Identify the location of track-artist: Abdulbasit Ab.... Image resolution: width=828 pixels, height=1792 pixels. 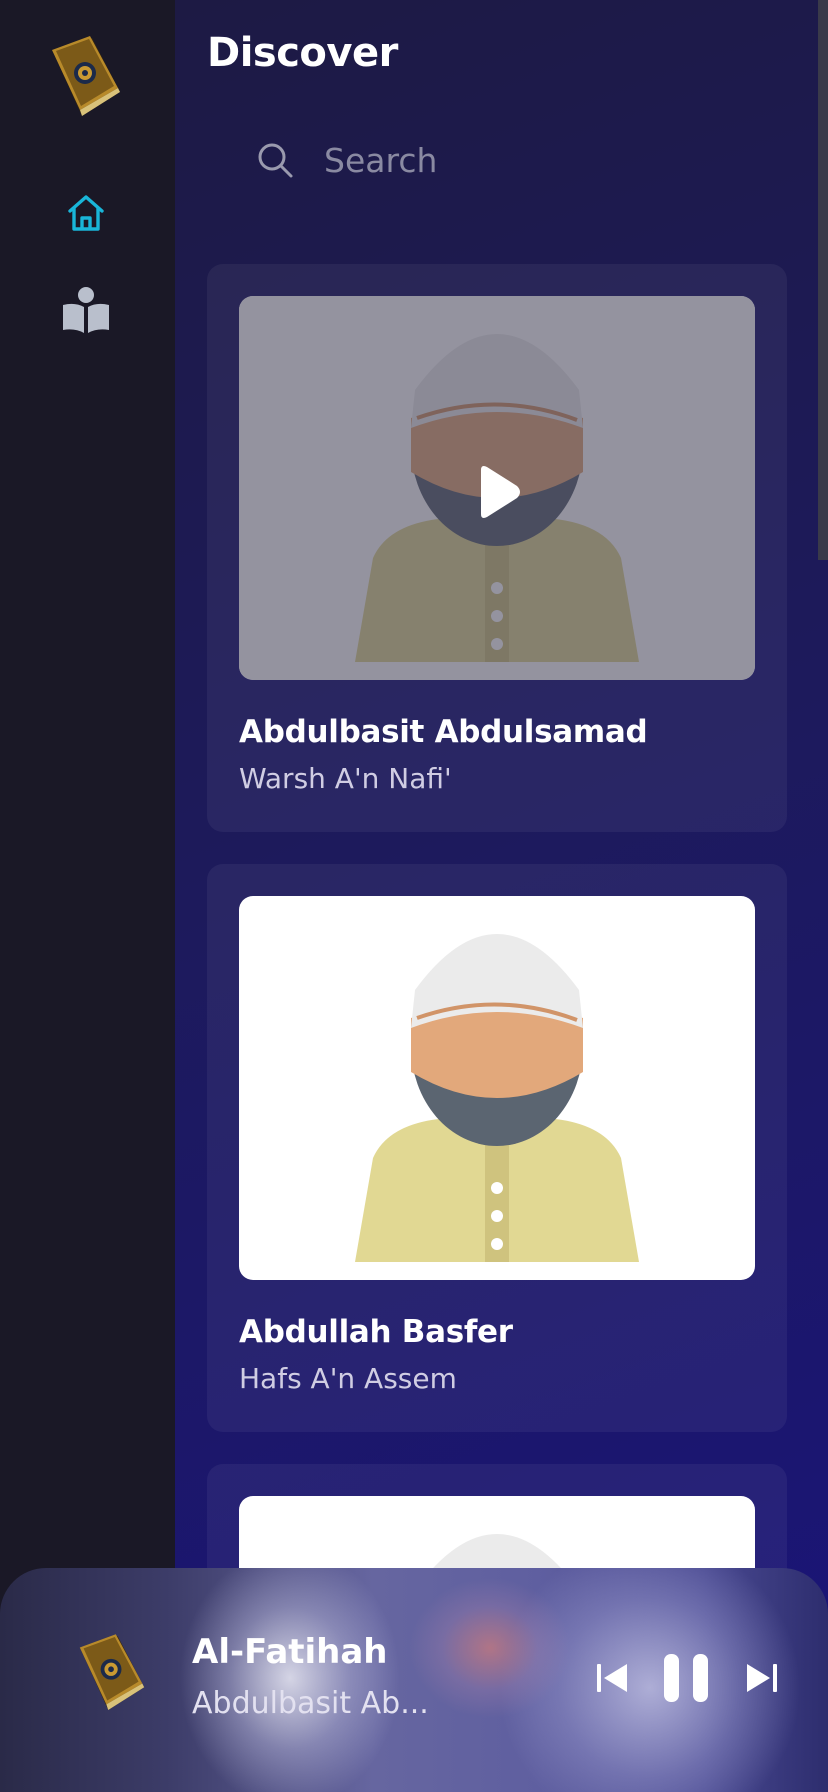
(310, 1703).